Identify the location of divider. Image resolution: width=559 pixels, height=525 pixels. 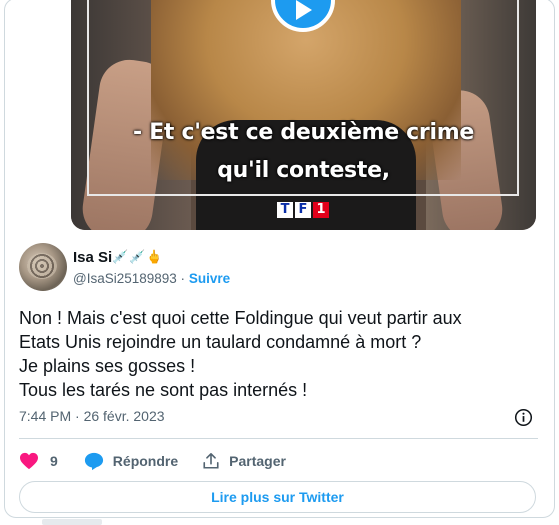
(278, 438).